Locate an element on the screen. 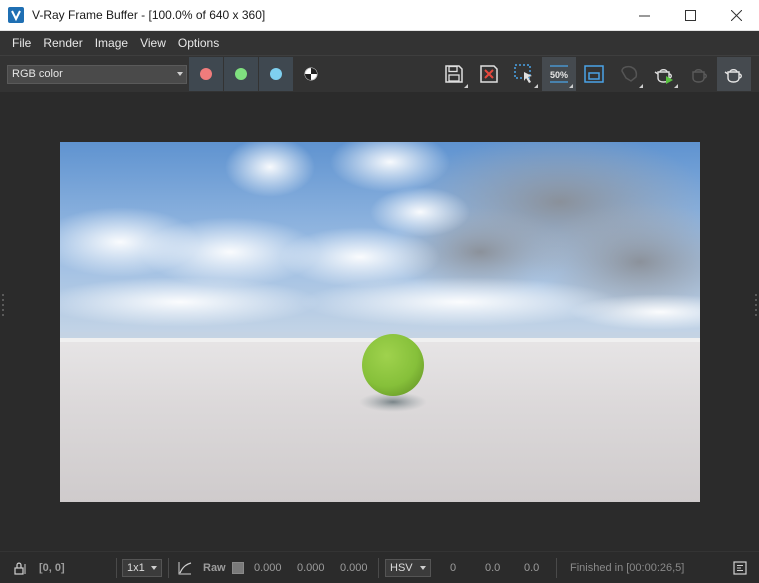  curve-icon is located at coordinates (185, 568).